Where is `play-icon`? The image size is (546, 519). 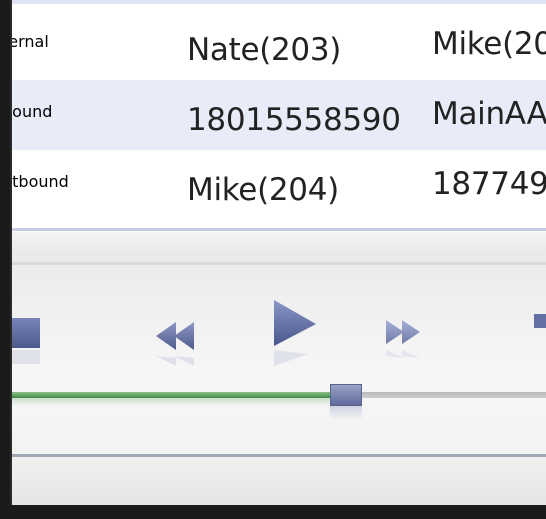
play-icon is located at coordinates (295, 333).